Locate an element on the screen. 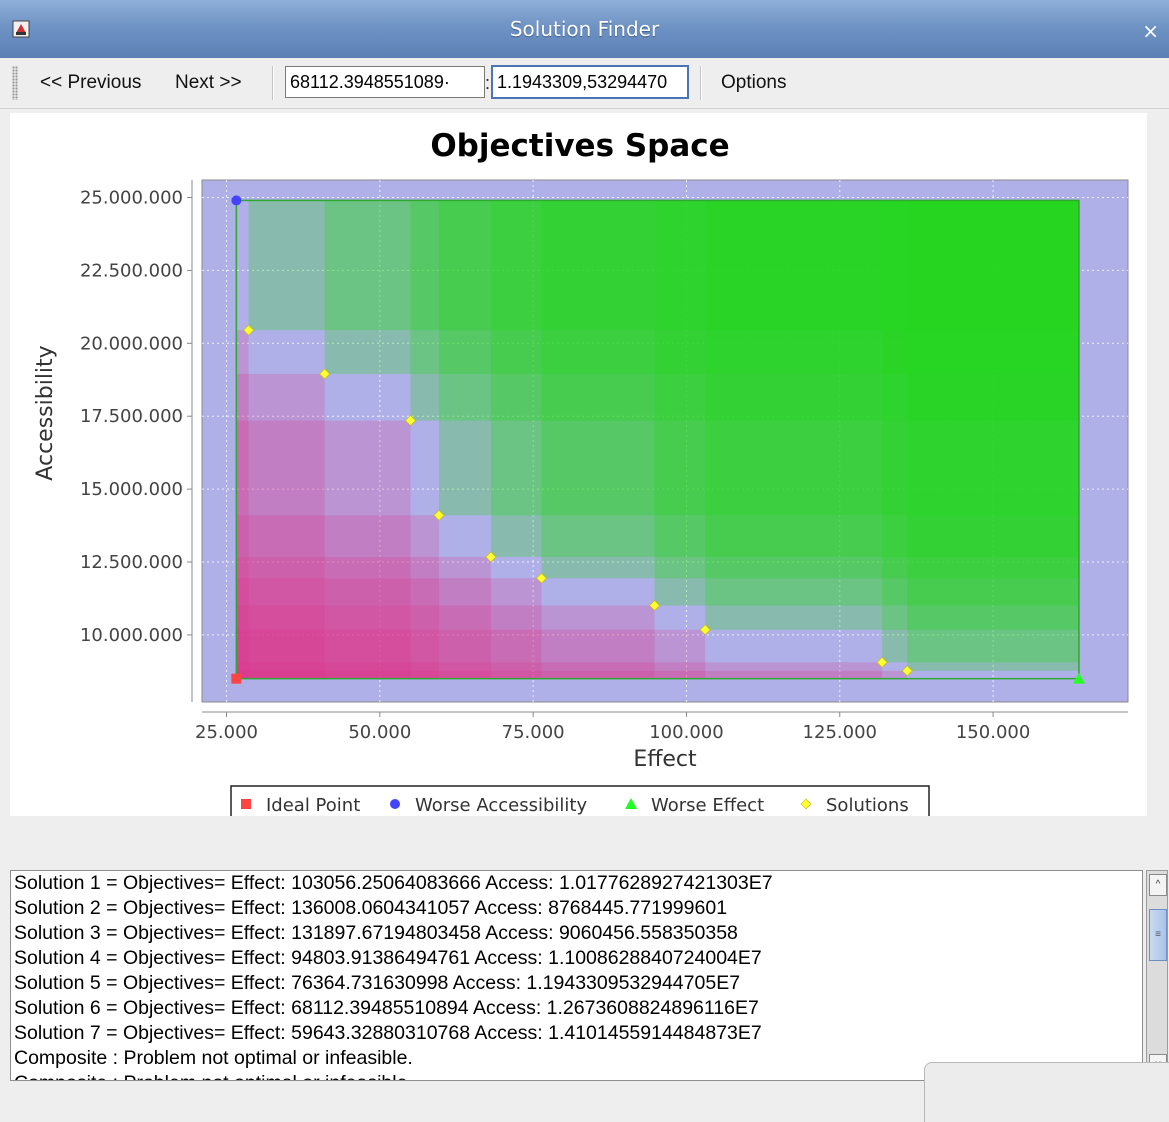  x-tick-label: 150.000 is located at coordinates (993, 732).